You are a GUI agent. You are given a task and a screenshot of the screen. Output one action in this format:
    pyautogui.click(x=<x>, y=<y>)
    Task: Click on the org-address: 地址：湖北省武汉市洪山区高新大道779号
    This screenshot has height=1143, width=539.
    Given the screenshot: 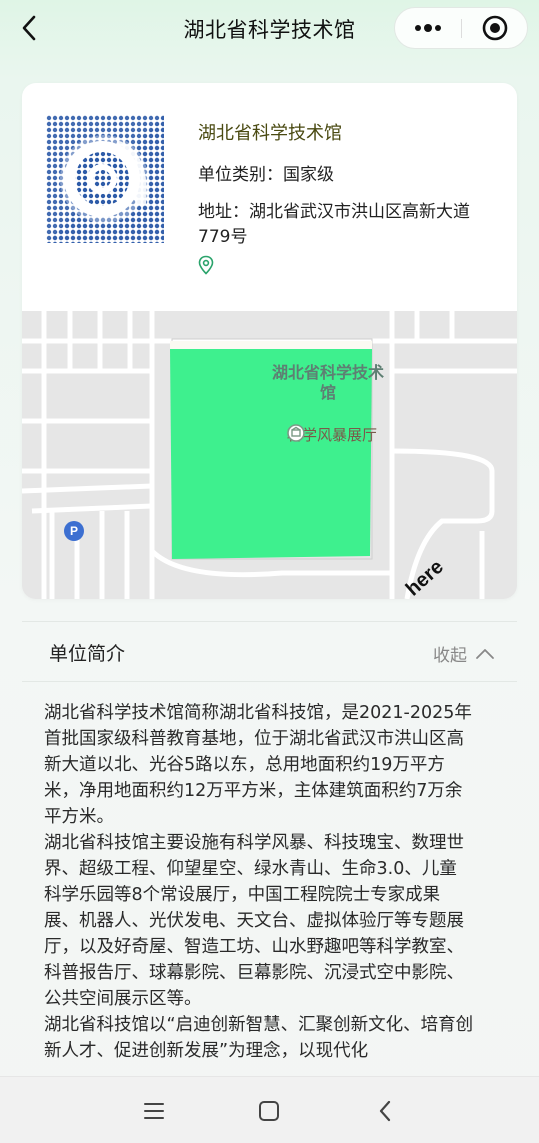 What is the action you would take?
    pyautogui.click(x=334, y=224)
    